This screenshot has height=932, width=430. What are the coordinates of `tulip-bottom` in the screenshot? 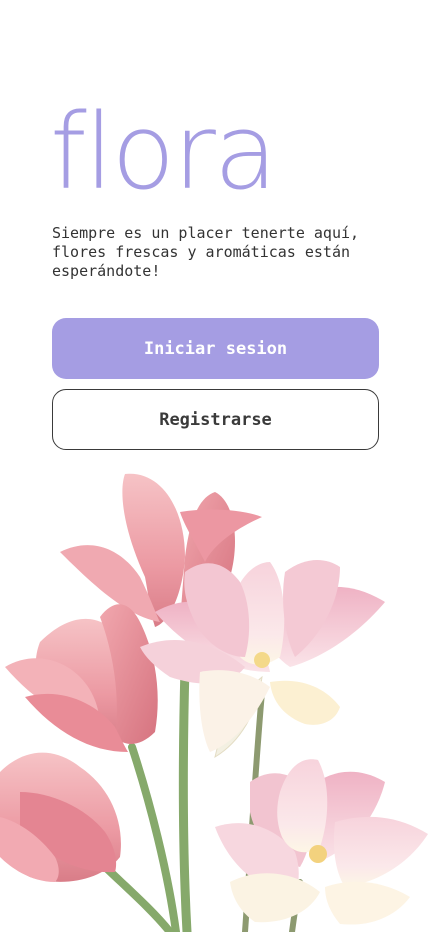 It's located at (60, 817).